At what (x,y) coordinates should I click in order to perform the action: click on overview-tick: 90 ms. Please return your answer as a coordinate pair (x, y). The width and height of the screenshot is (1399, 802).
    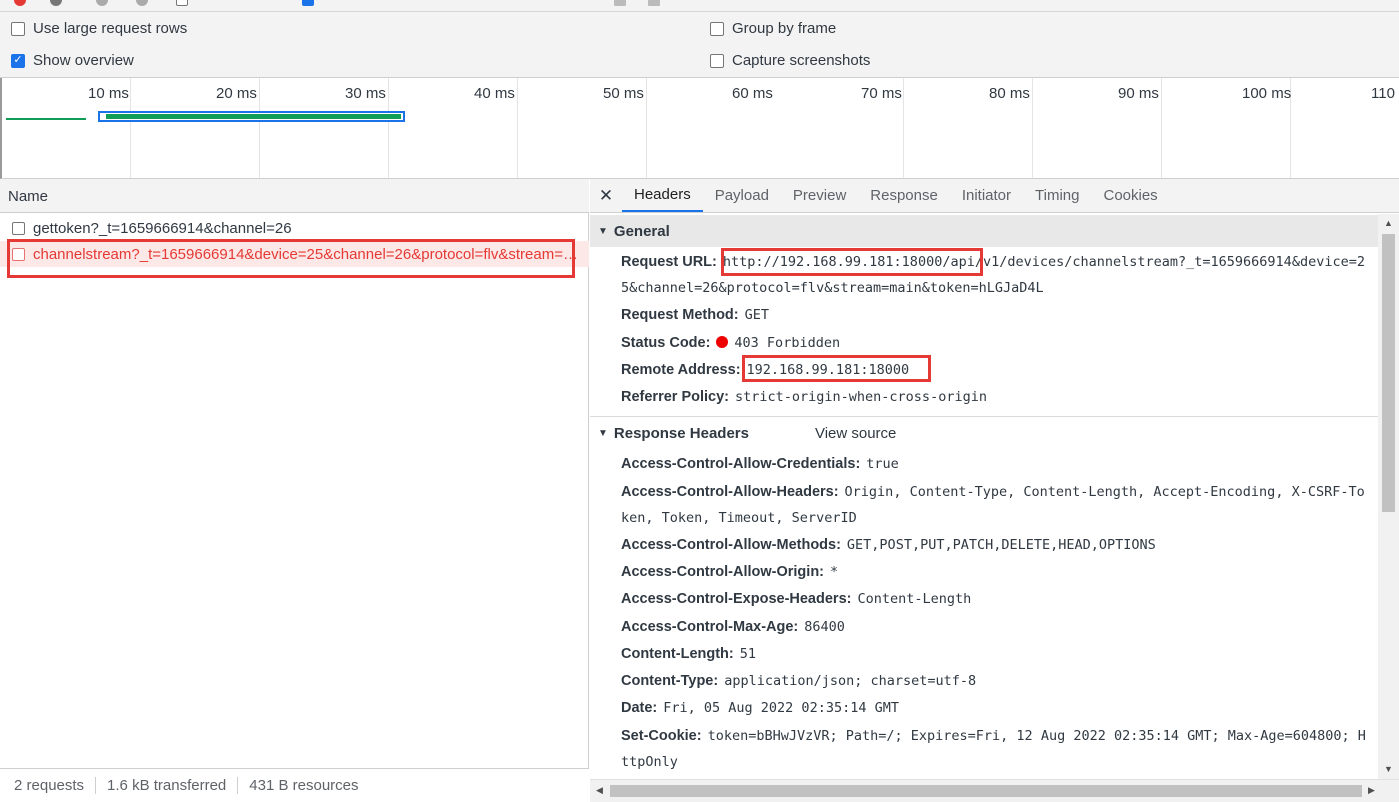
    Looking at the image, I should click on (1138, 93).